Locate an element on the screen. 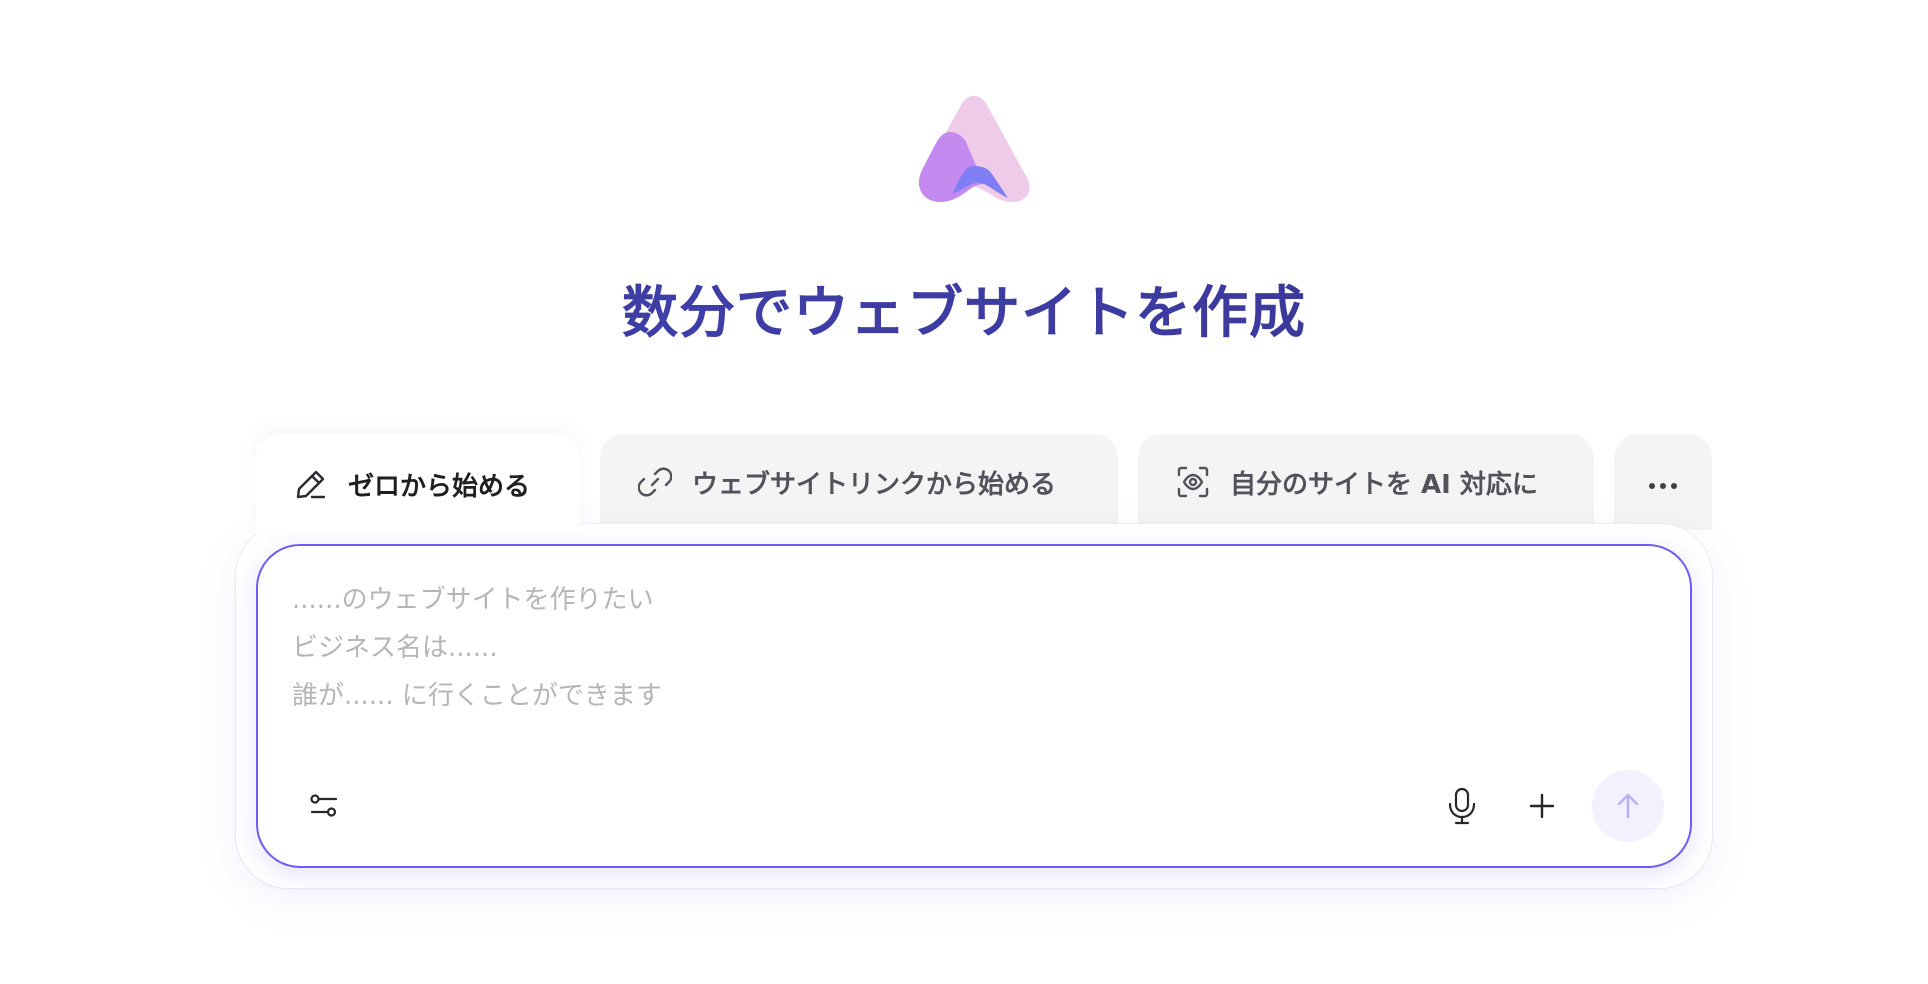 This screenshot has height=984, width=1928. microphone-icon is located at coordinates (1462, 806).